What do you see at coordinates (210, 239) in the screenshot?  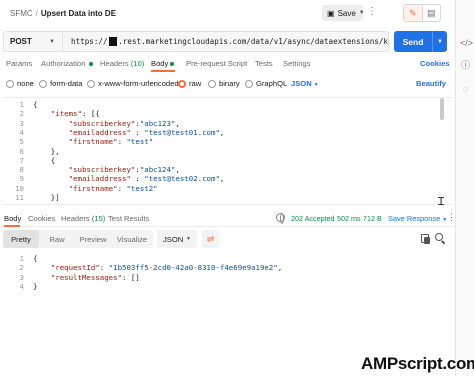 I see `wrap-icon: ⇌` at bounding box center [210, 239].